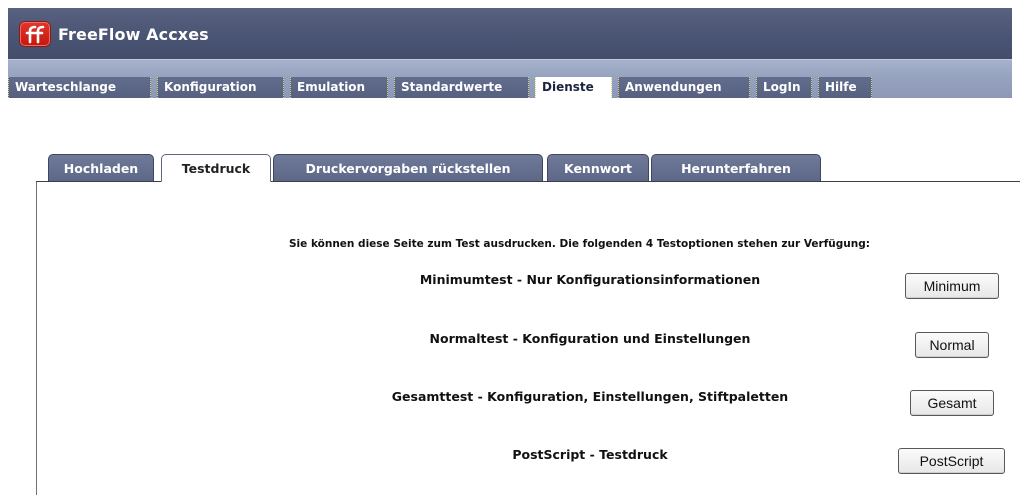 Image resolution: width=1020 pixels, height=495 pixels. What do you see at coordinates (79, 87) in the screenshot?
I see `nav-item-warteschlange: Warteschlange` at bounding box center [79, 87].